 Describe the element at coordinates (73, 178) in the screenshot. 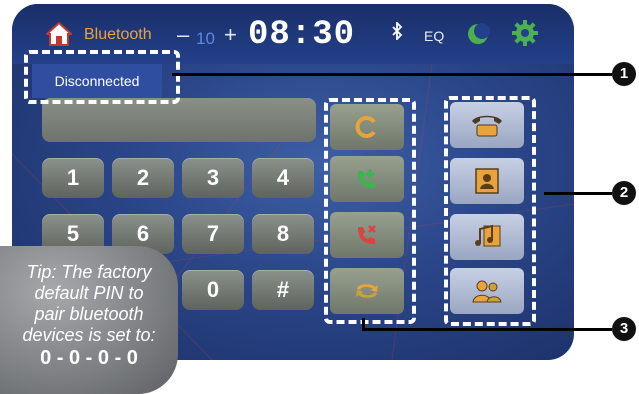

I see `key-1: 1` at that location.